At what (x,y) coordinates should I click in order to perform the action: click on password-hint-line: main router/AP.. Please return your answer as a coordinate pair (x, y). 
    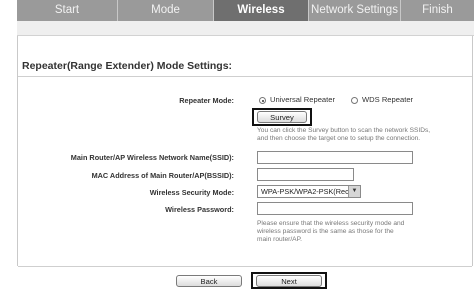
    Looking at the image, I should click on (279, 240).